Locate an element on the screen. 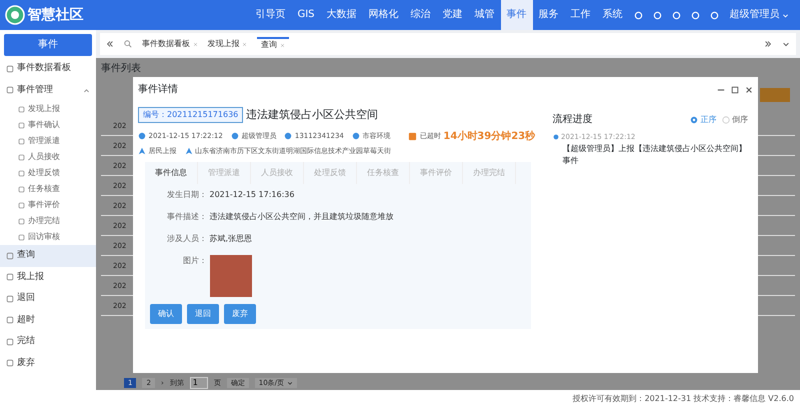  page-tab: 查询 is located at coordinates (272, 44).